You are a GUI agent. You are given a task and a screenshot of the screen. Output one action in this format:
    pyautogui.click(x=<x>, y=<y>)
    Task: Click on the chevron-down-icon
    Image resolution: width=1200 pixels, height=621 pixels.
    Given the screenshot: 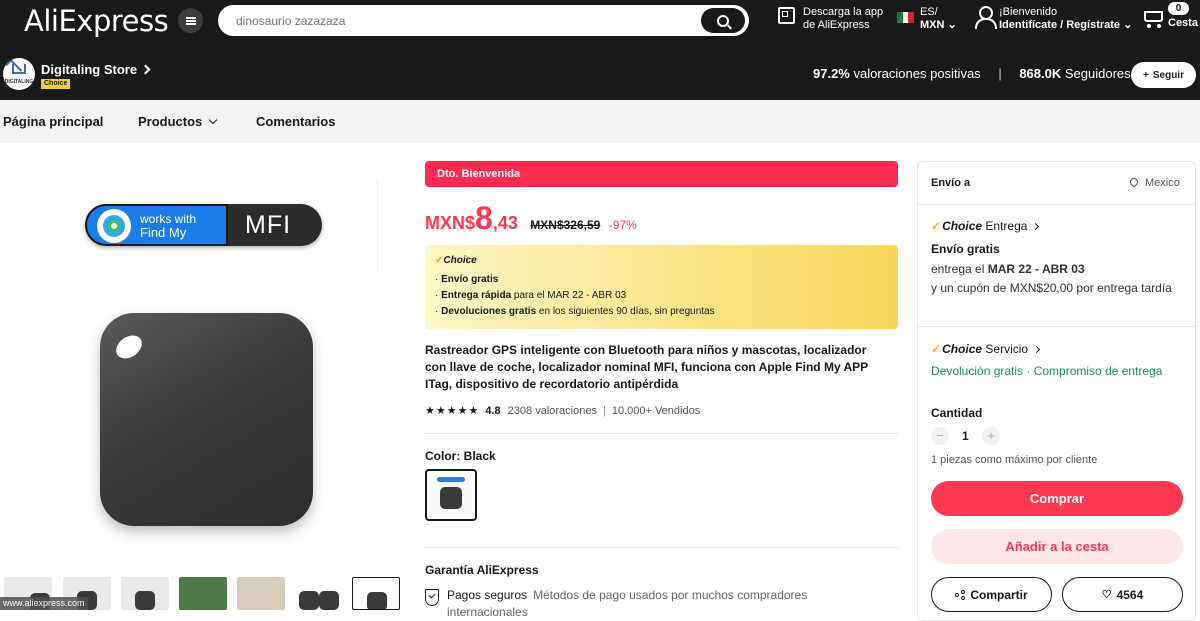 What is the action you would take?
    pyautogui.click(x=213, y=120)
    